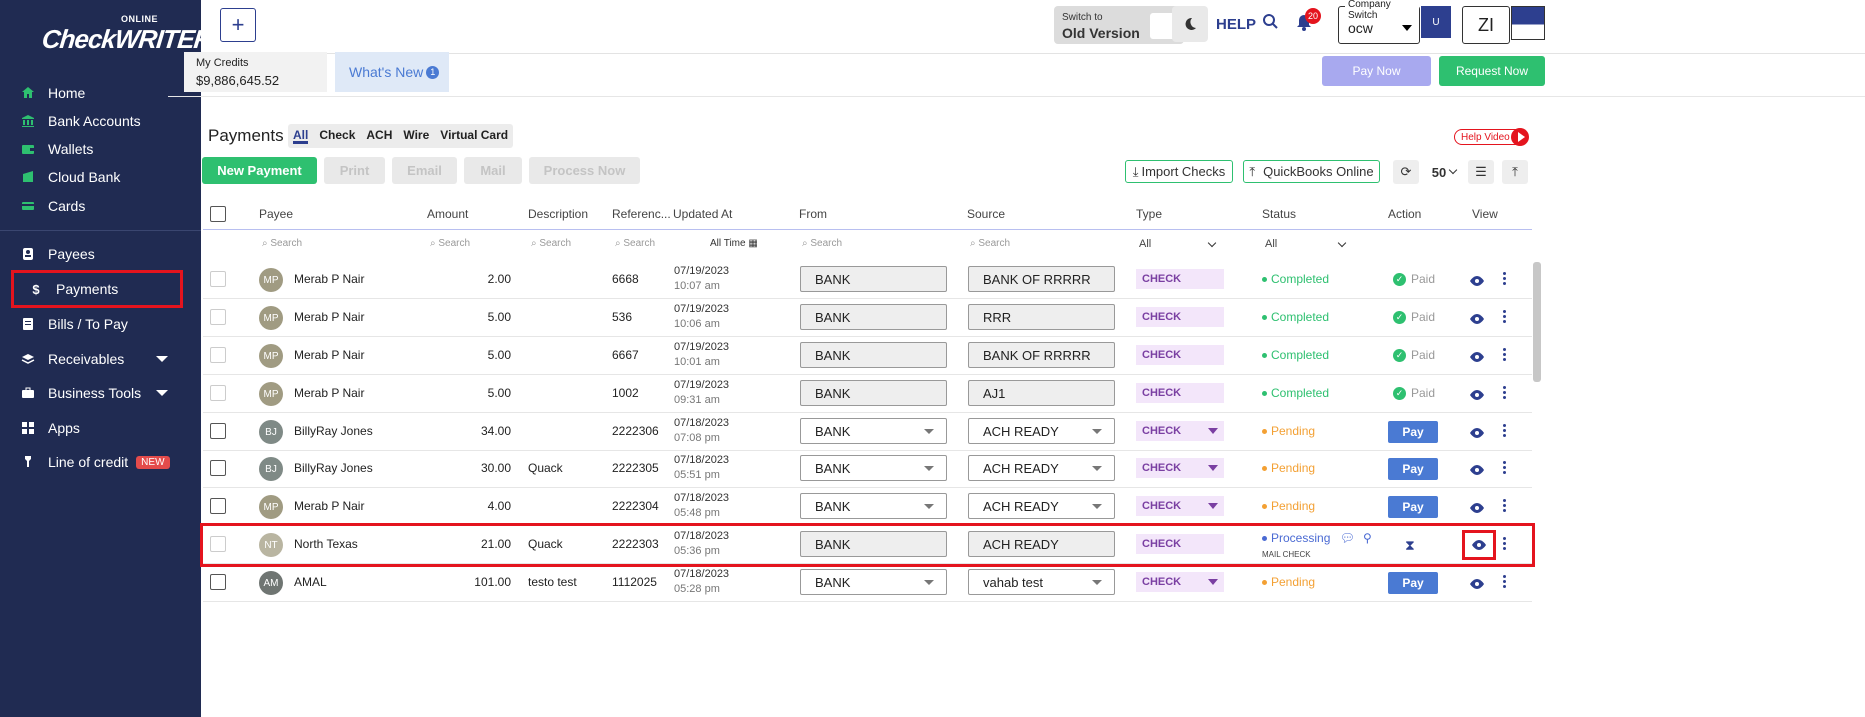  Describe the element at coordinates (584, 170) in the screenshot. I see `process-now-button: Process Now` at that location.